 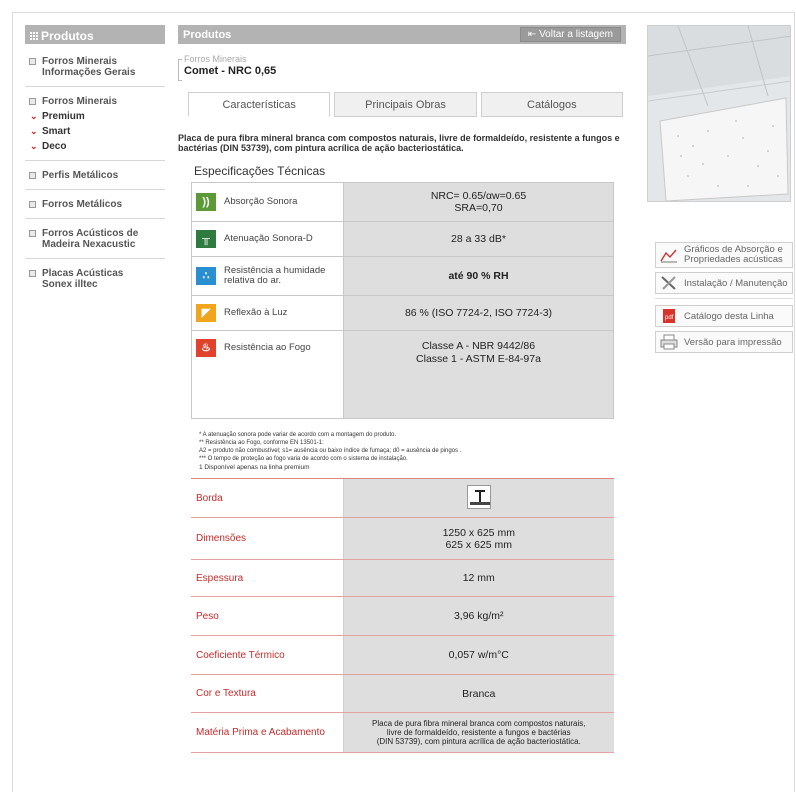 I want to click on tools-icon, so click(x=669, y=283).